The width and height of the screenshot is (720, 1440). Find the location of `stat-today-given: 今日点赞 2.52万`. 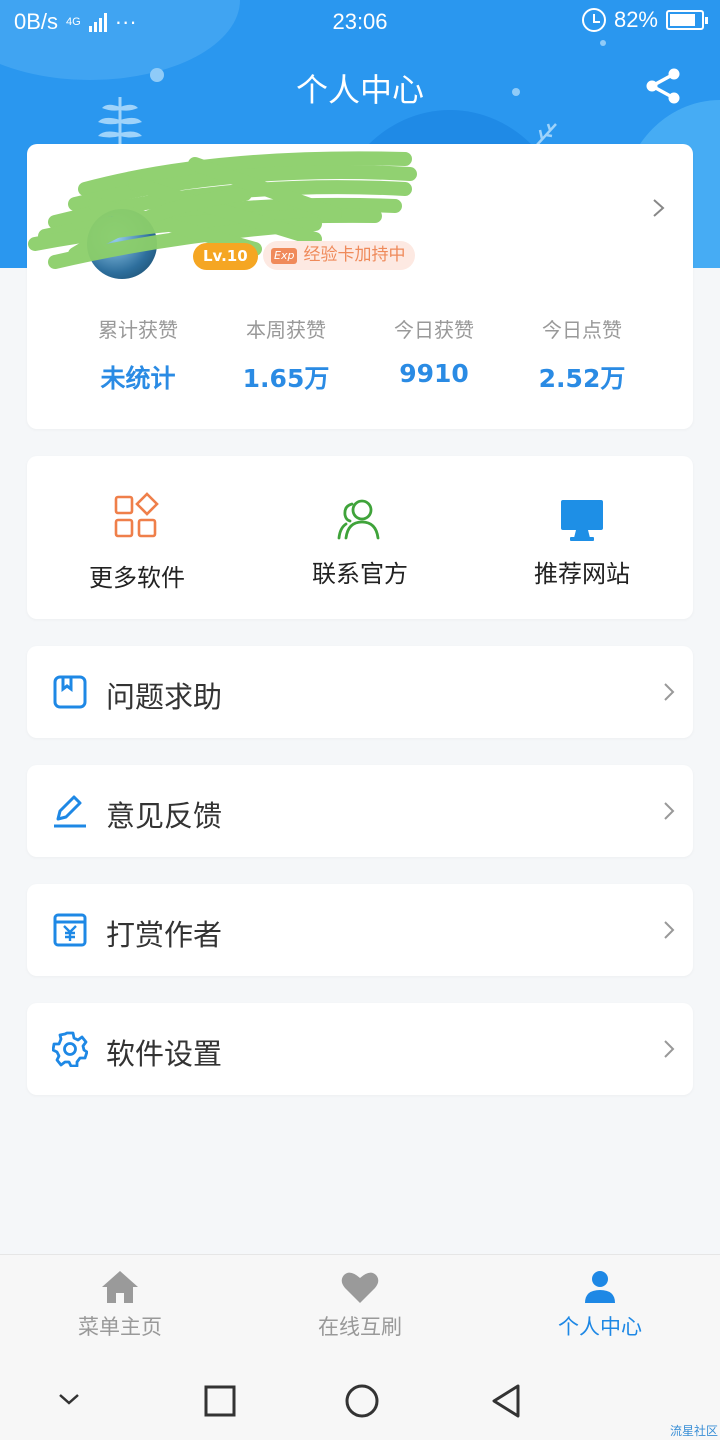

stat-today-given: 今日点赞 2.52万 is located at coordinates (582, 354).